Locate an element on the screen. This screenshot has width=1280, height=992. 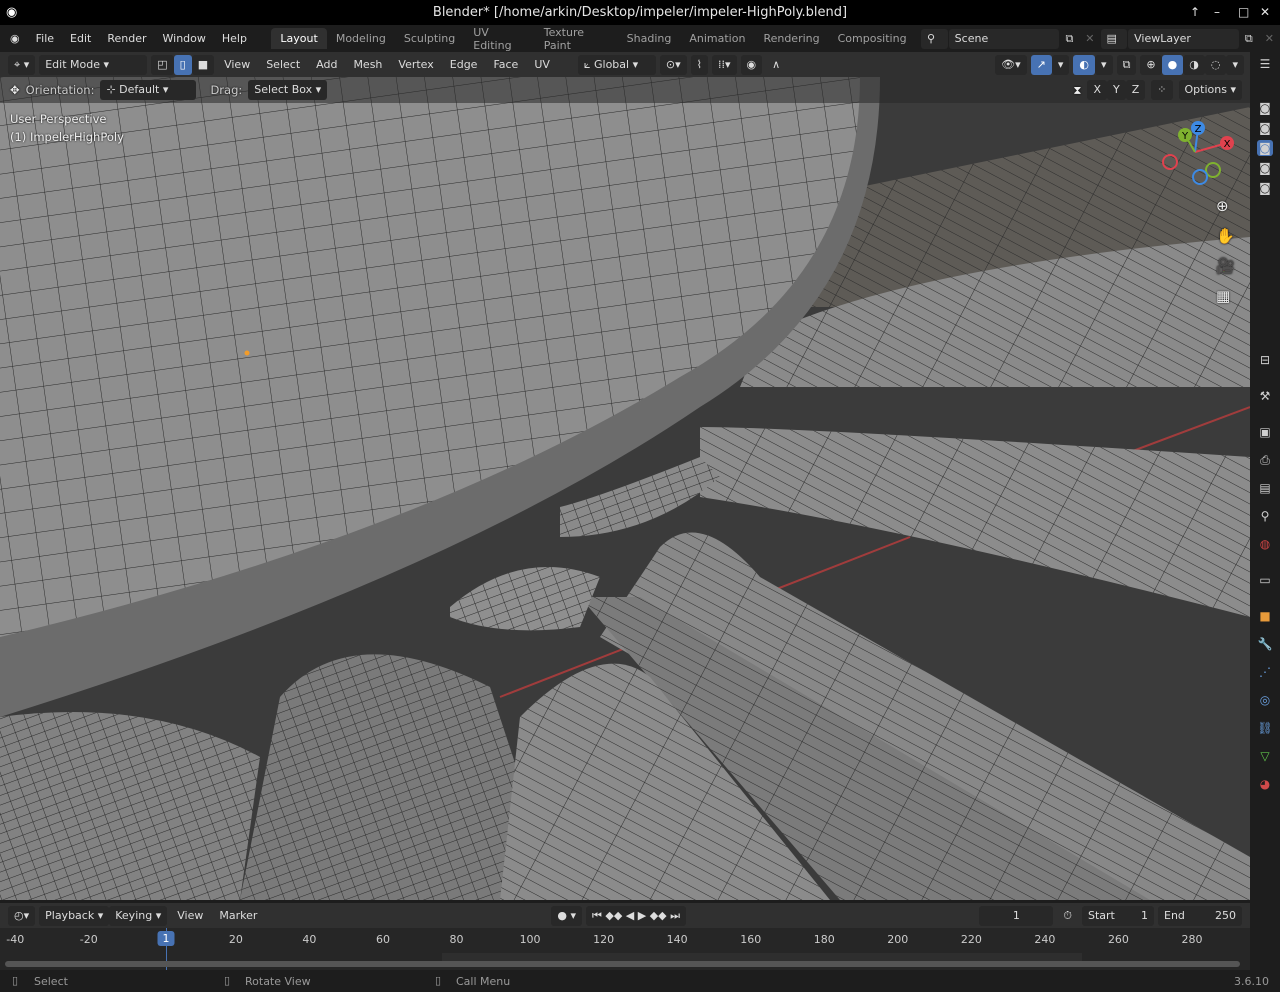
tab-layout: Layout is located at coordinates (299, 38).